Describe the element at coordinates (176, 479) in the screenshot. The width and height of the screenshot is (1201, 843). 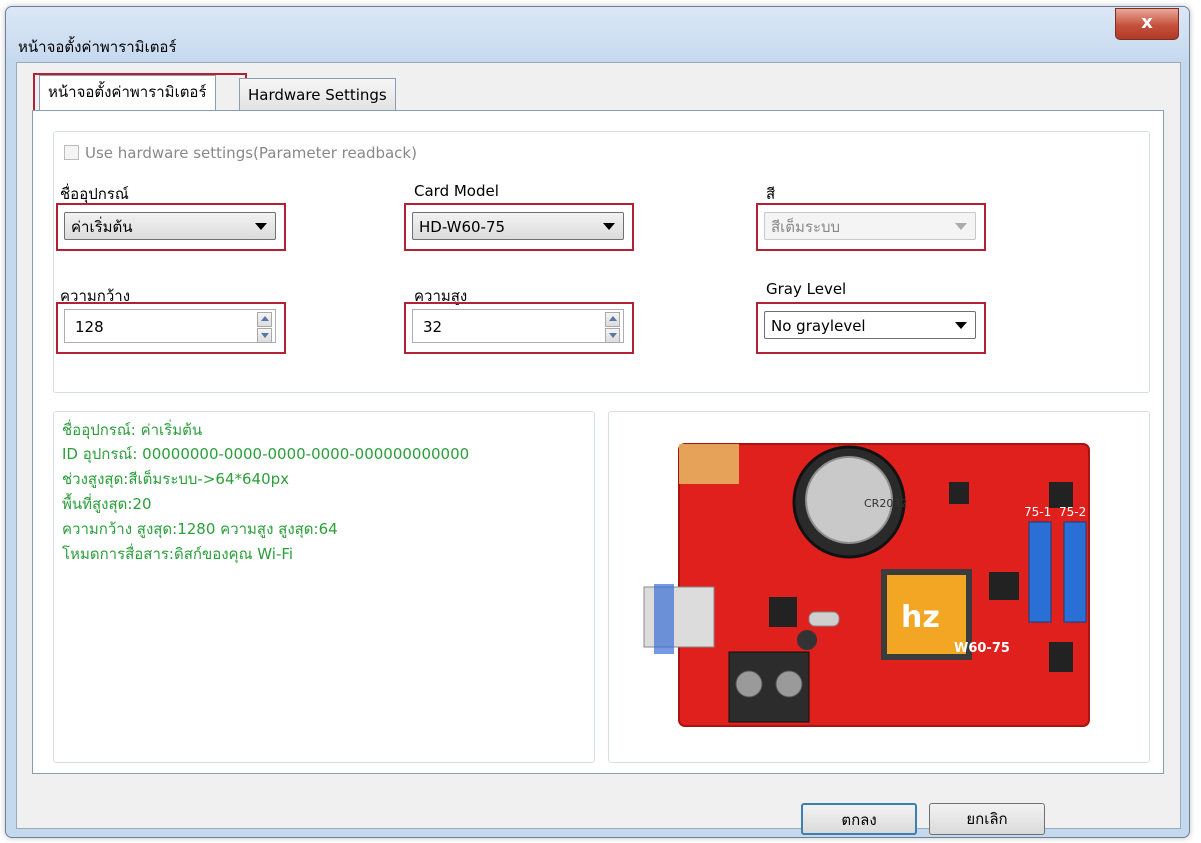
I see `info-line: ช่วงสูงสุด:สีเต็มระบบ->64*640px` at that location.